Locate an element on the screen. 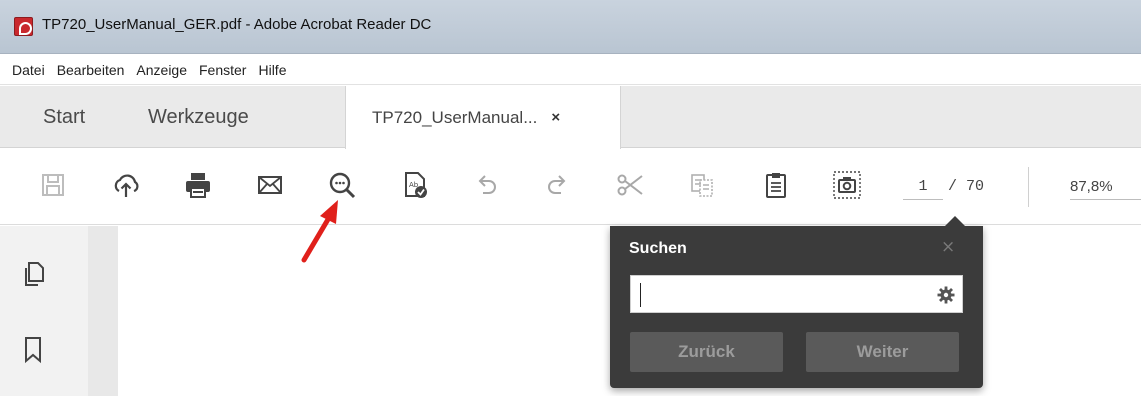  search-panel: Suchen × Zurück Weiter is located at coordinates (796, 302).